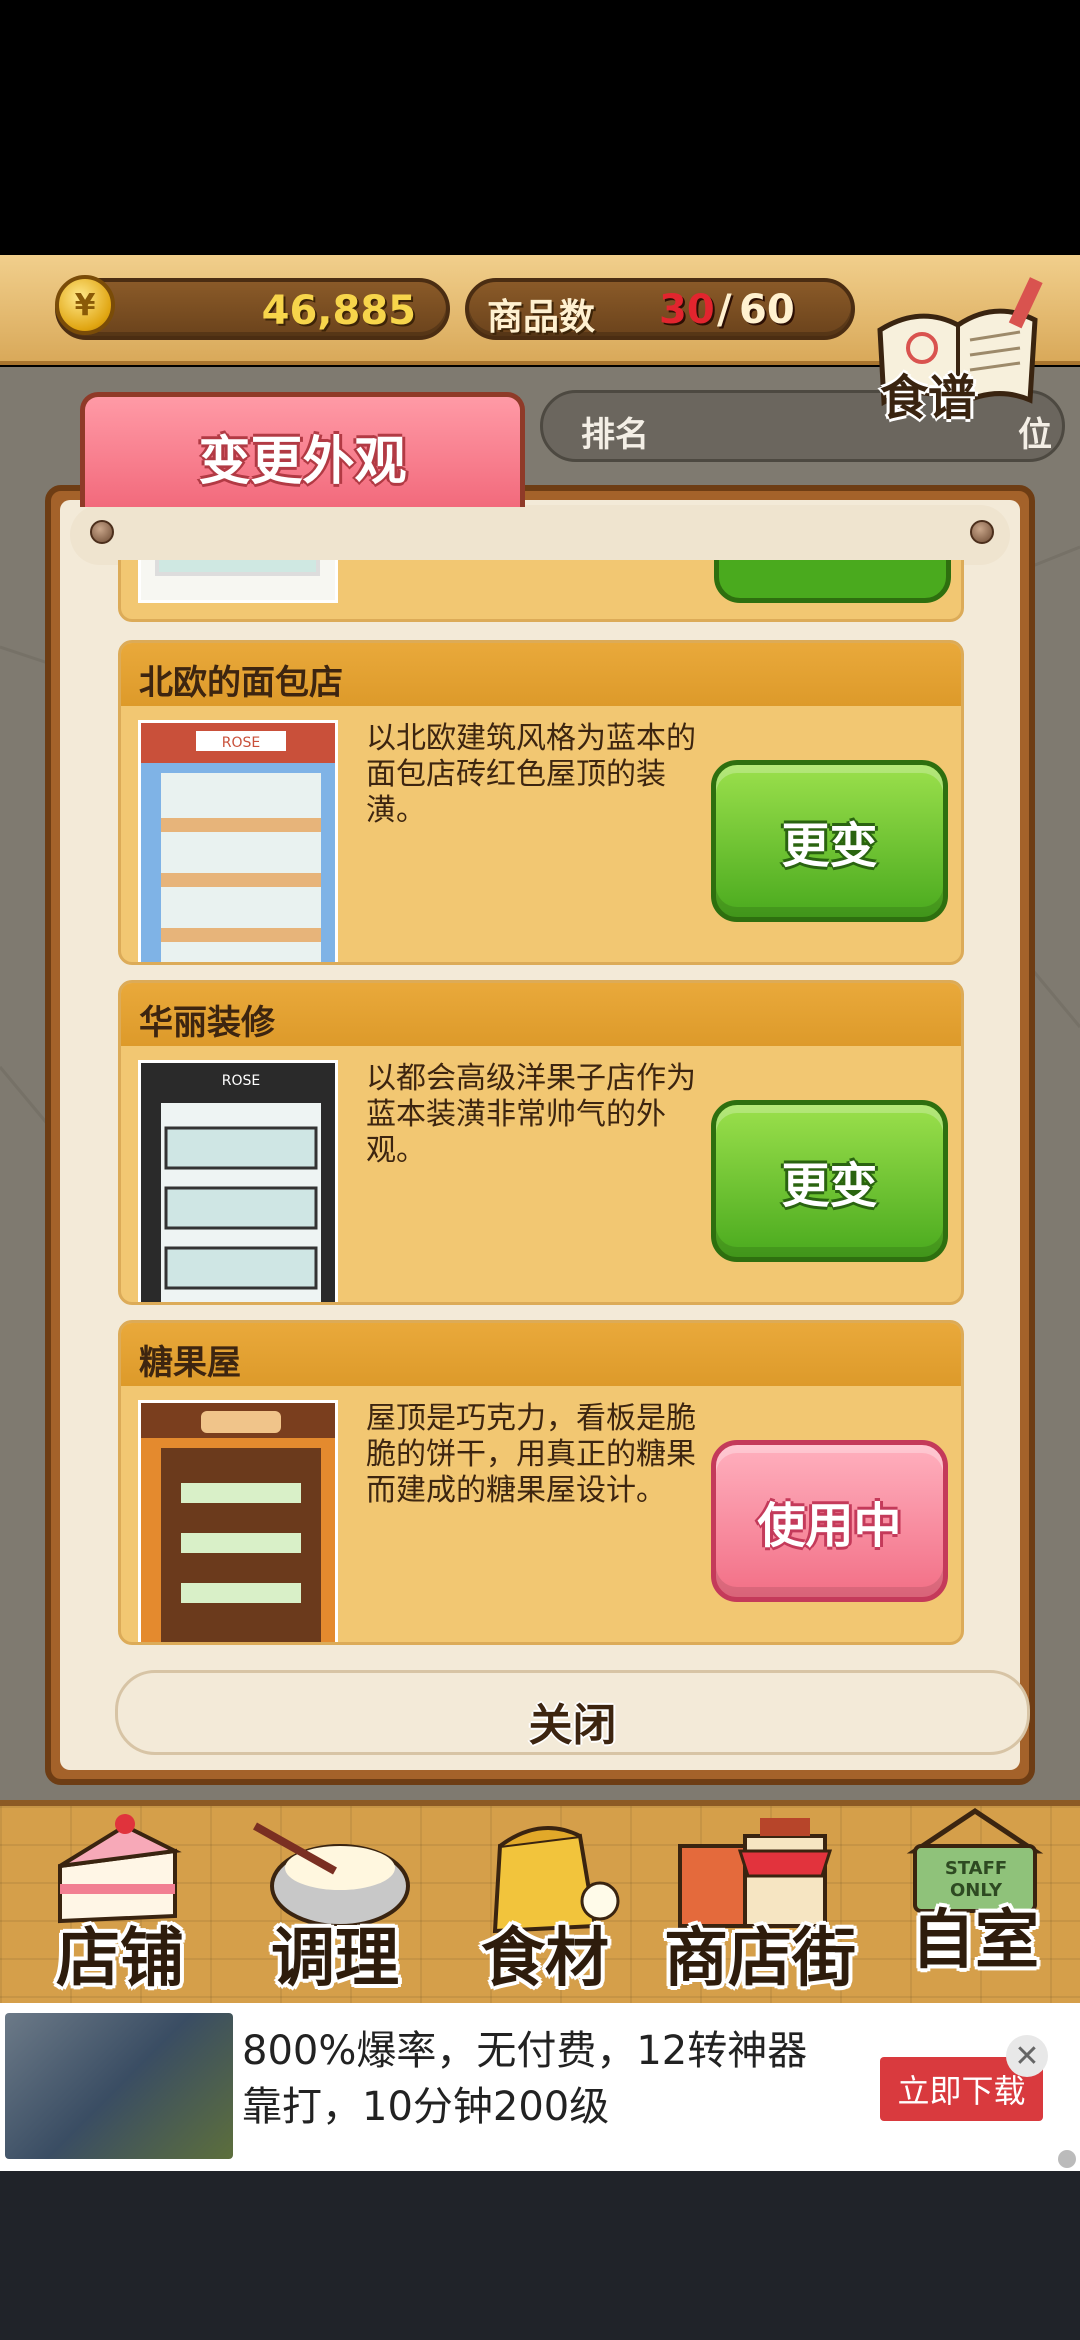 This screenshot has height=2340, width=1080. I want to click on change-button-partial, so click(832, 581).